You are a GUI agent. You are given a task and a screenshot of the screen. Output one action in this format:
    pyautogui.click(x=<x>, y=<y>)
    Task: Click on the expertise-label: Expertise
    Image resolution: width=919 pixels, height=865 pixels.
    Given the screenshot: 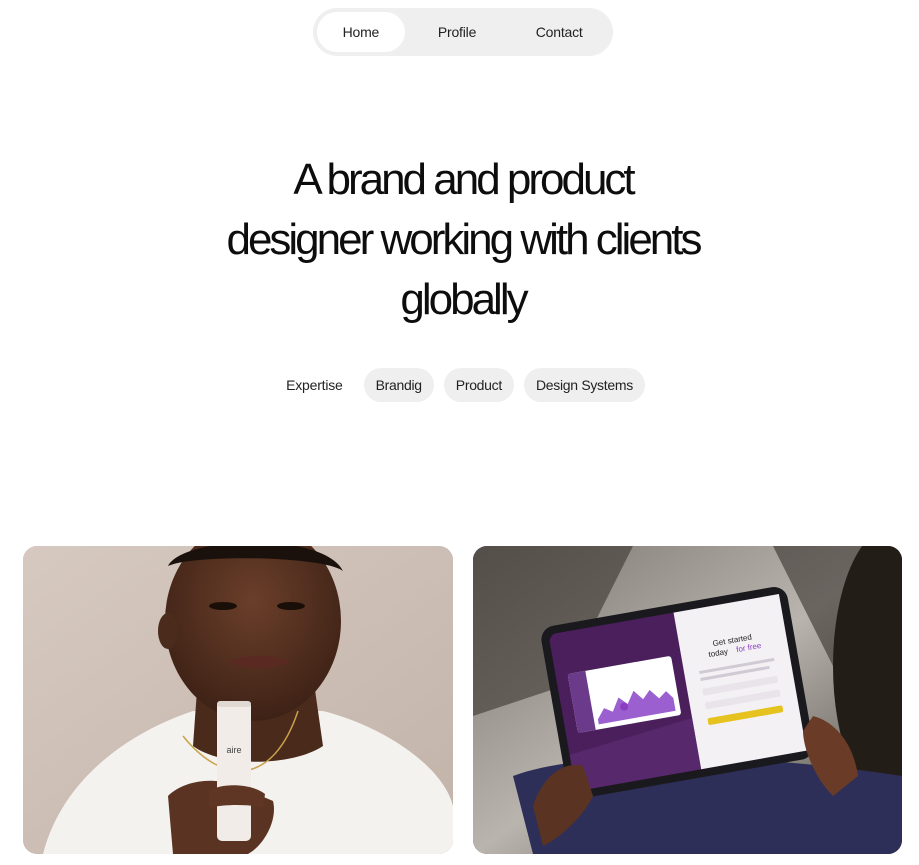 What is the action you would take?
    pyautogui.click(x=314, y=385)
    